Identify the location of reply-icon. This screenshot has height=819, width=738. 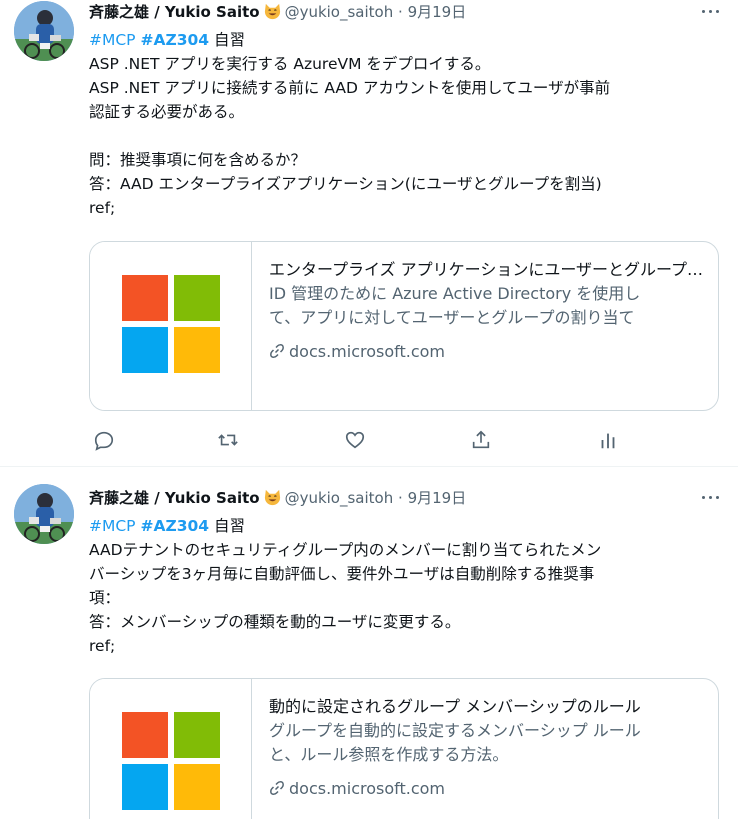
(104, 440).